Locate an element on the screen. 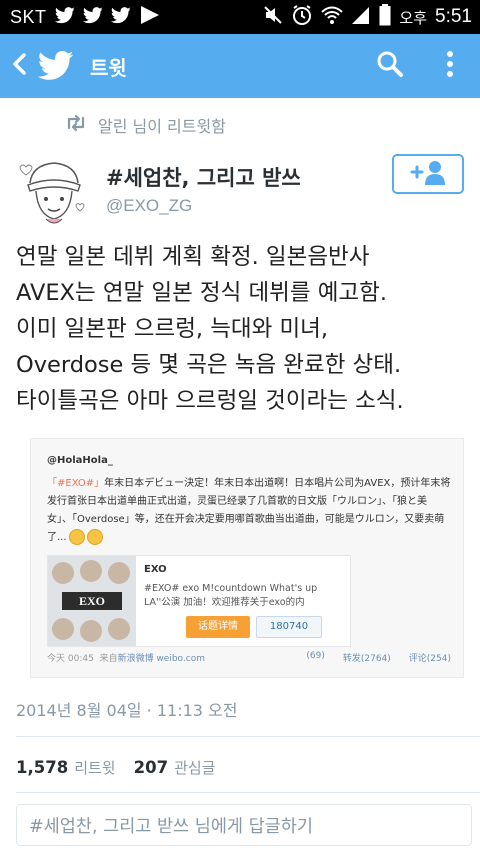 This screenshot has height=853, width=480. tweet-timestamp: 2014년 8월 04일 · 11:13 오전 is located at coordinates (127, 710).